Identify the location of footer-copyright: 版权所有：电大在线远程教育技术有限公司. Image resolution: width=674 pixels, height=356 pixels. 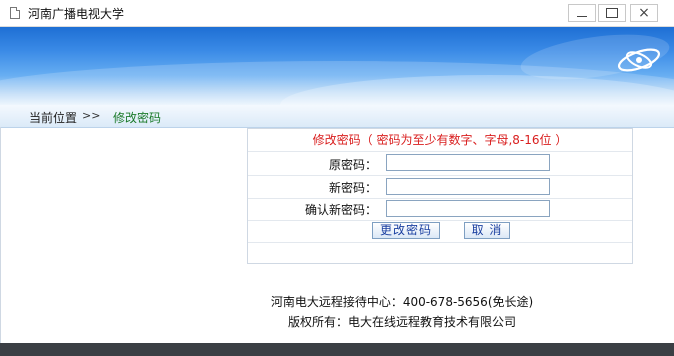
(401, 322).